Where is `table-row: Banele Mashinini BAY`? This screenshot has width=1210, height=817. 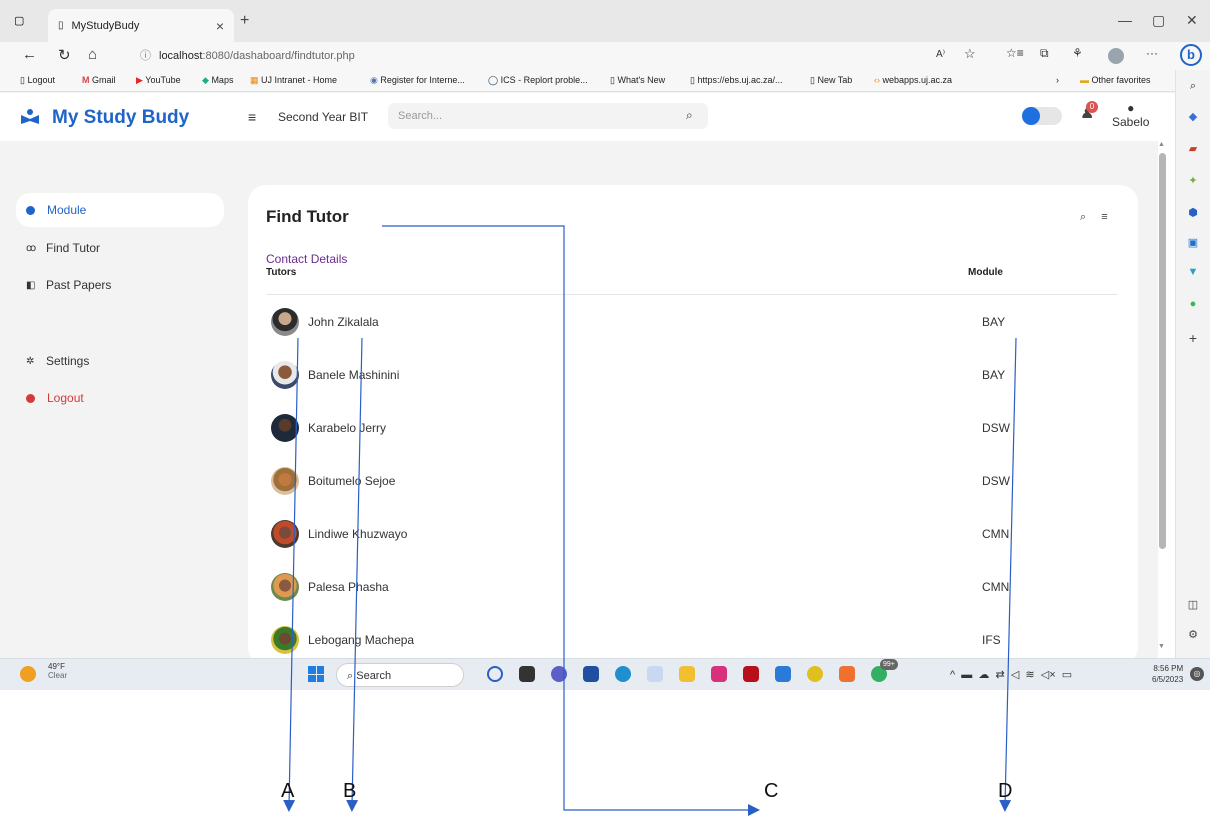
table-row: Banele Mashinini BAY is located at coordinates (692, 374).